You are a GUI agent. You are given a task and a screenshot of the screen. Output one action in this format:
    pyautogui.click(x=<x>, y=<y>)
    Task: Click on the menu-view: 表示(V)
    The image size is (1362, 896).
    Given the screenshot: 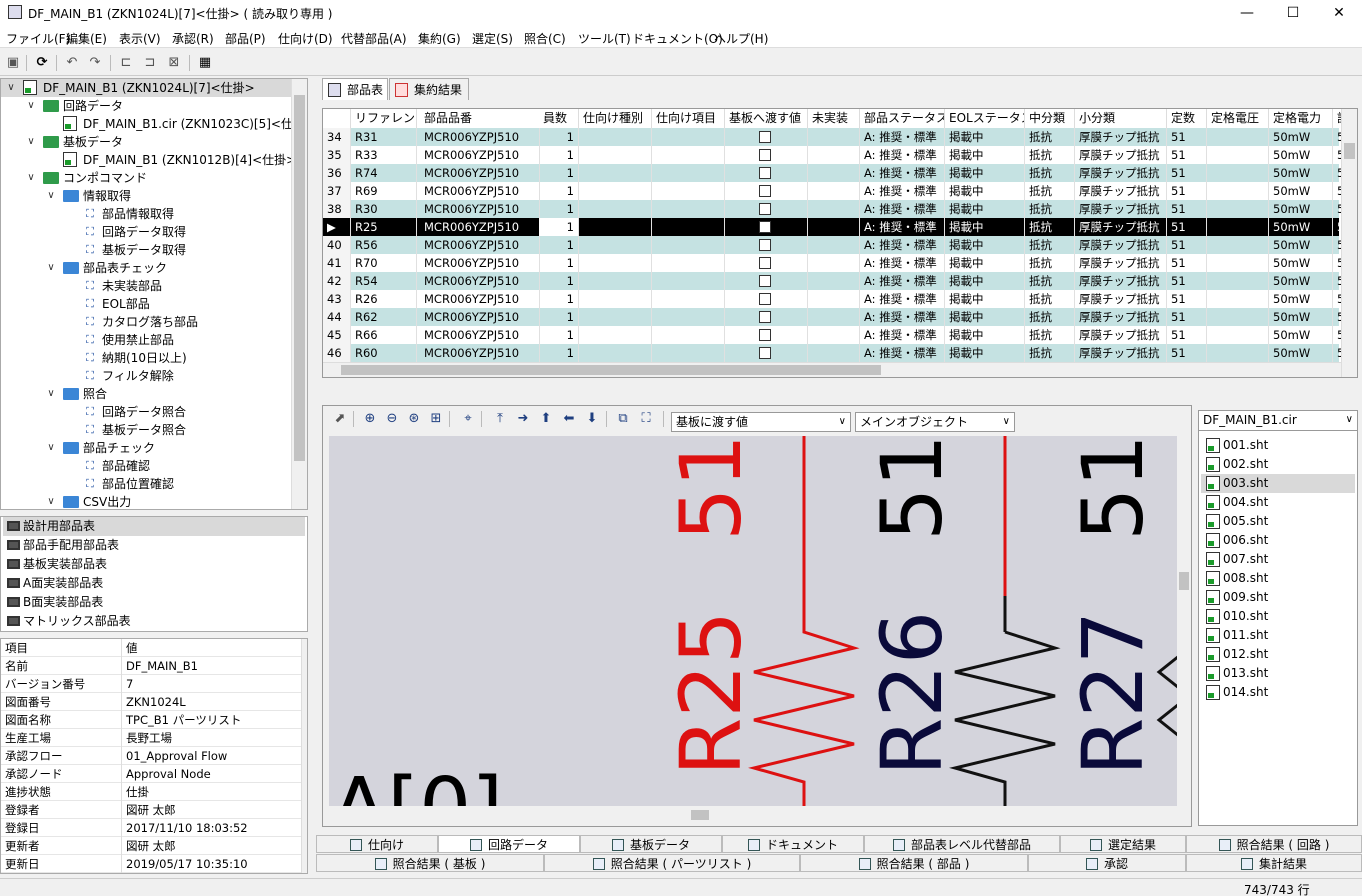 What is the action you would take?
    pyautogui.click(x=140, y=38)
    